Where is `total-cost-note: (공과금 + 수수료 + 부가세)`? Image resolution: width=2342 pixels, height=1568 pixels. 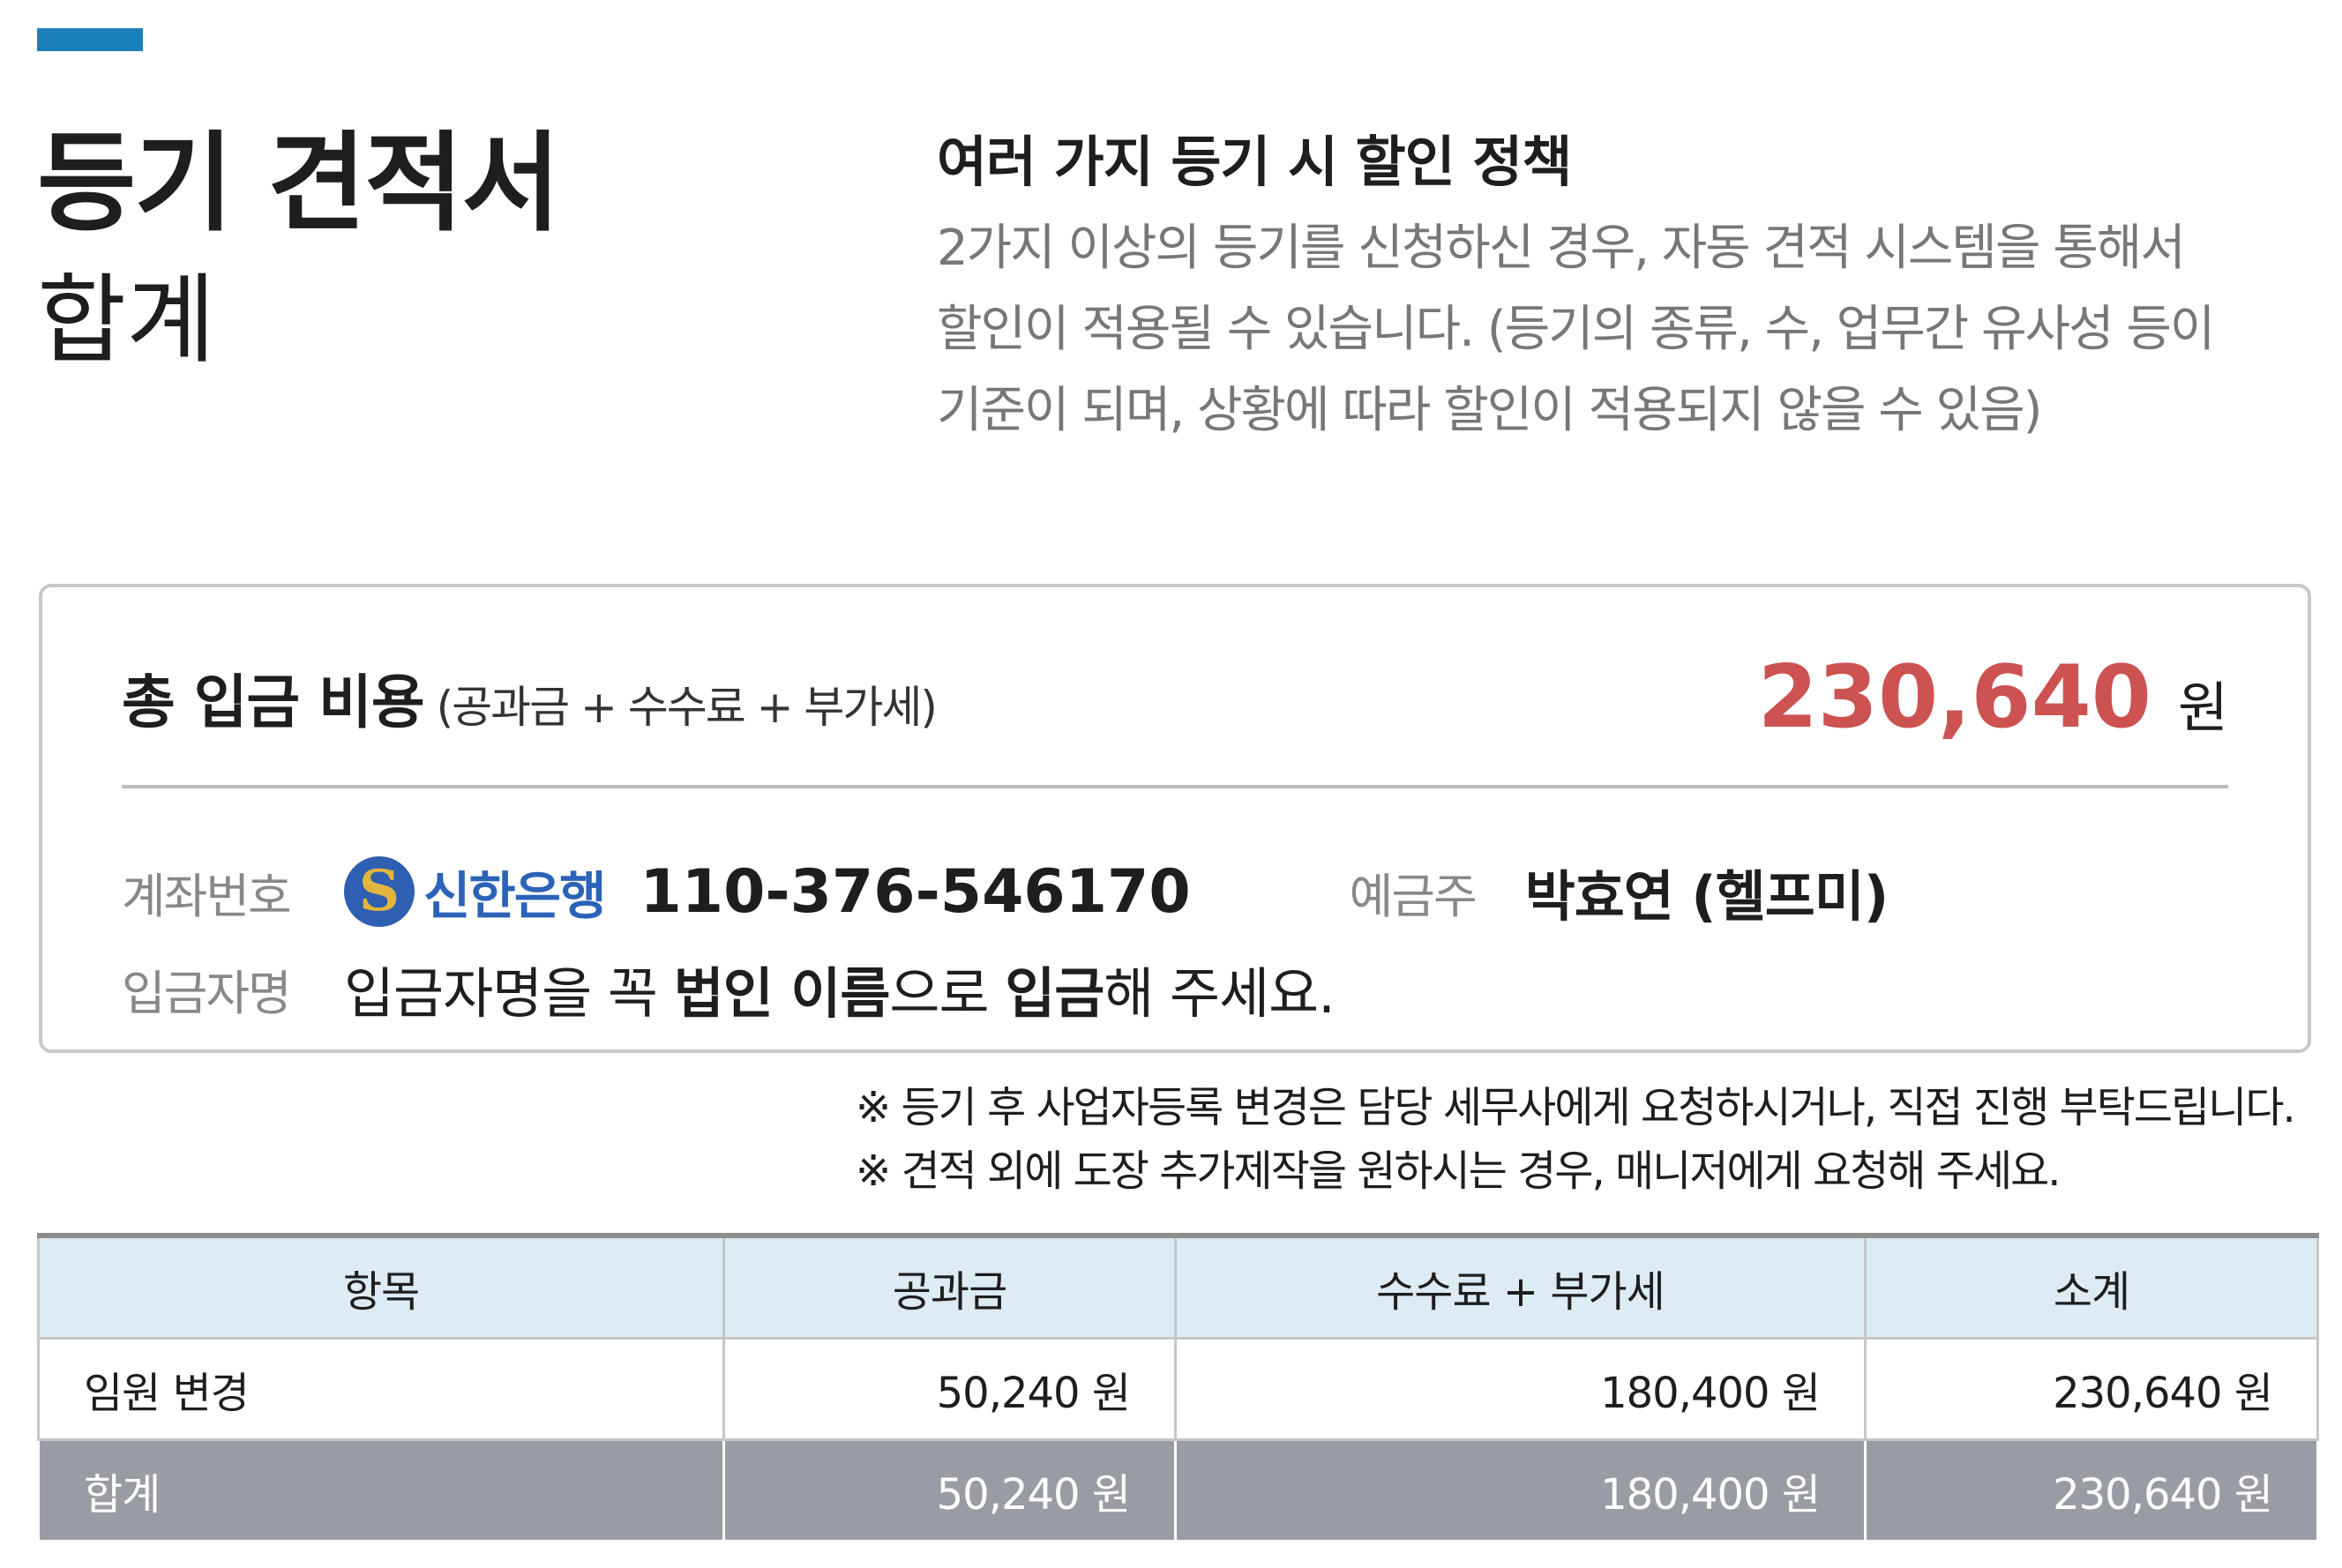
total-cost-note: (공과금 + 수수료 + 부가세) is located at coordinates (687, 707).